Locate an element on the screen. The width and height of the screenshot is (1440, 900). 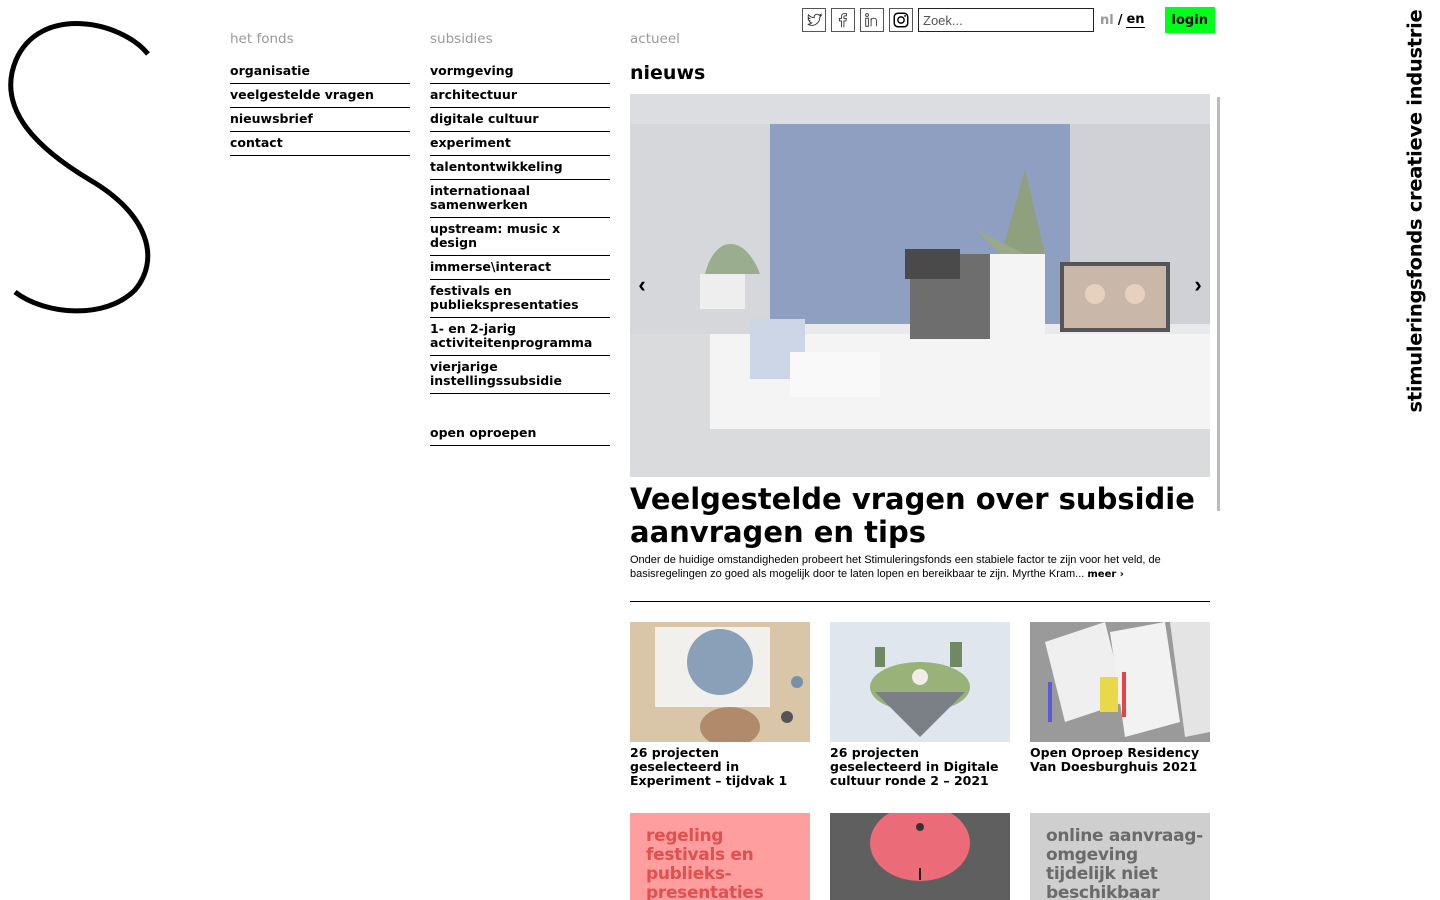
lang-en-link: en is located at coordinates (1135, 20).